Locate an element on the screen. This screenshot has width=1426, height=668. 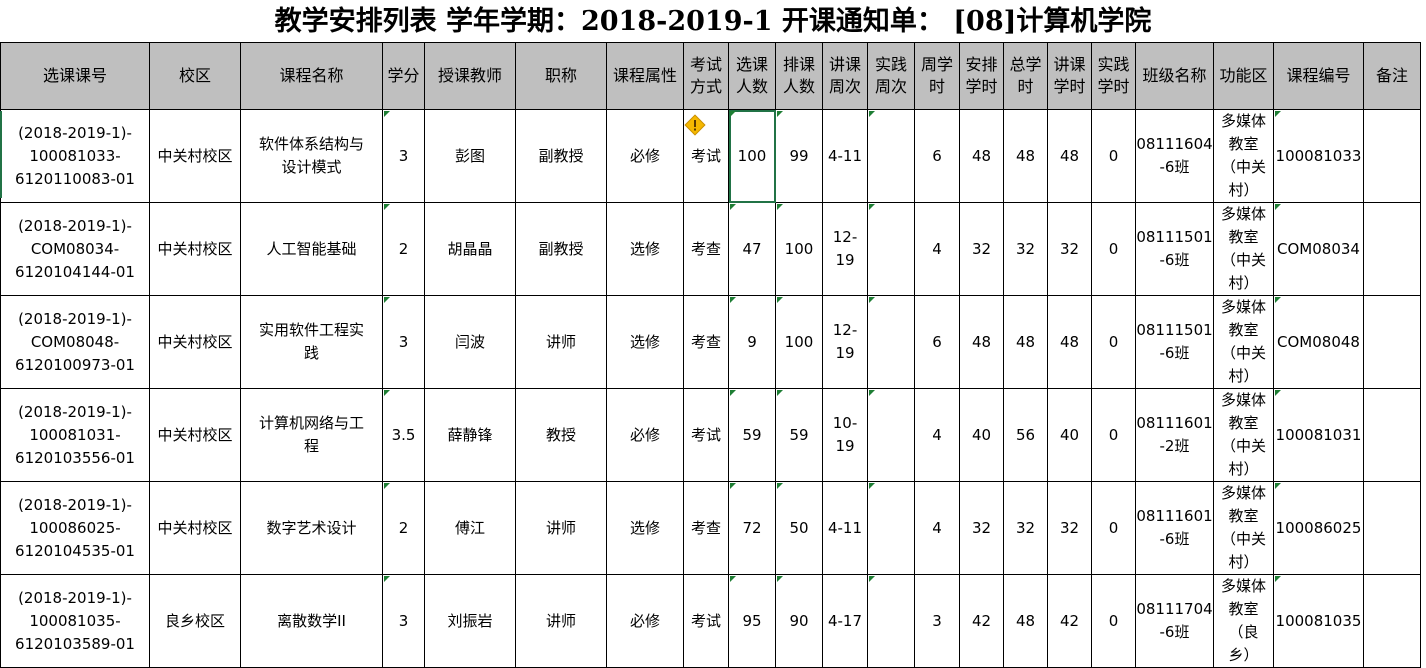
column-header: 考试 方式 is located at coordinates (706, 76).